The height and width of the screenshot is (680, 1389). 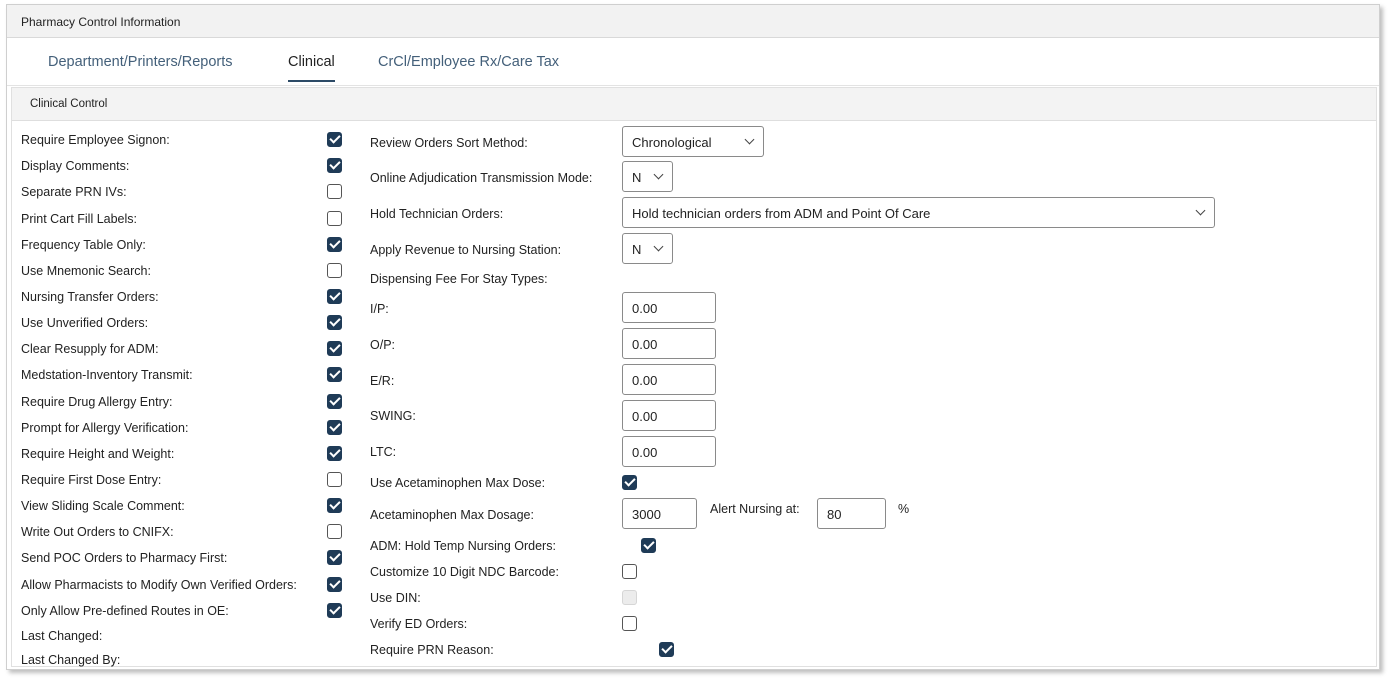 I want to click on last-changed-by-label: Last Changed By:, so click(x=71, y=660).